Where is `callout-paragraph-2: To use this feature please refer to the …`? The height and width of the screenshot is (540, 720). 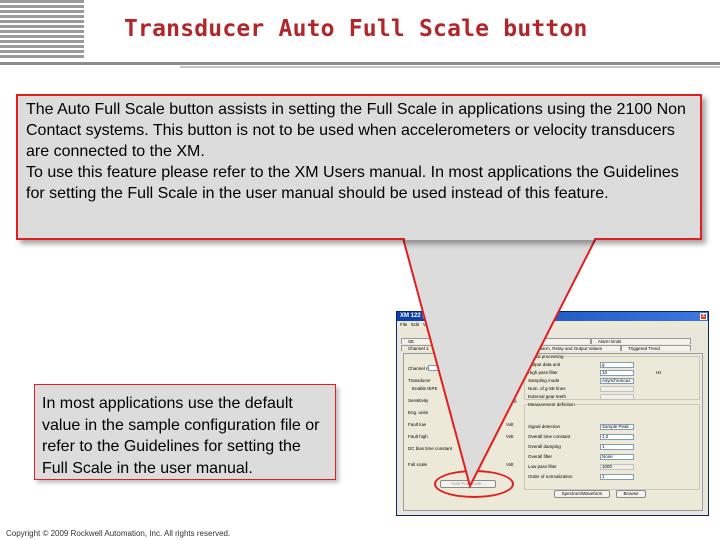 callout-paragraph-2: To use this feature please refer to the … is located at coordinates (352, 183).